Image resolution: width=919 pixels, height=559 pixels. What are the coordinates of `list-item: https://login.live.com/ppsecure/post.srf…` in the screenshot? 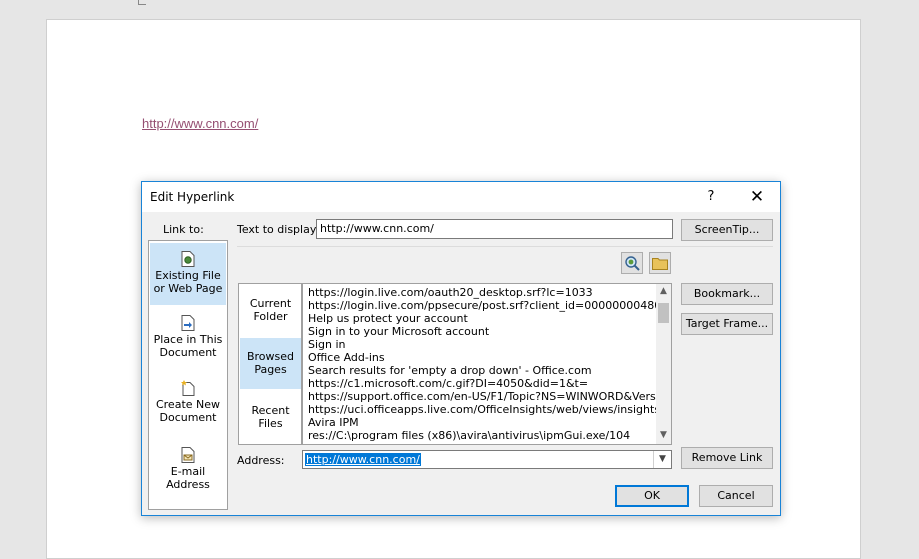 It's located at (482, 305).